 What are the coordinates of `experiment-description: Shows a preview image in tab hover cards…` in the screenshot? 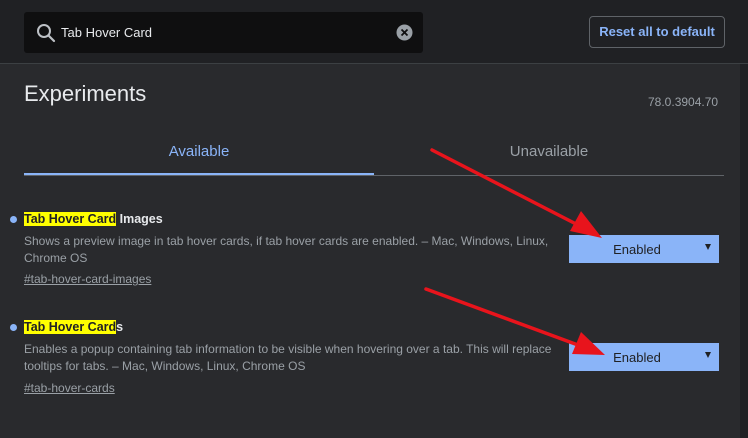 It's located at (286, 249).